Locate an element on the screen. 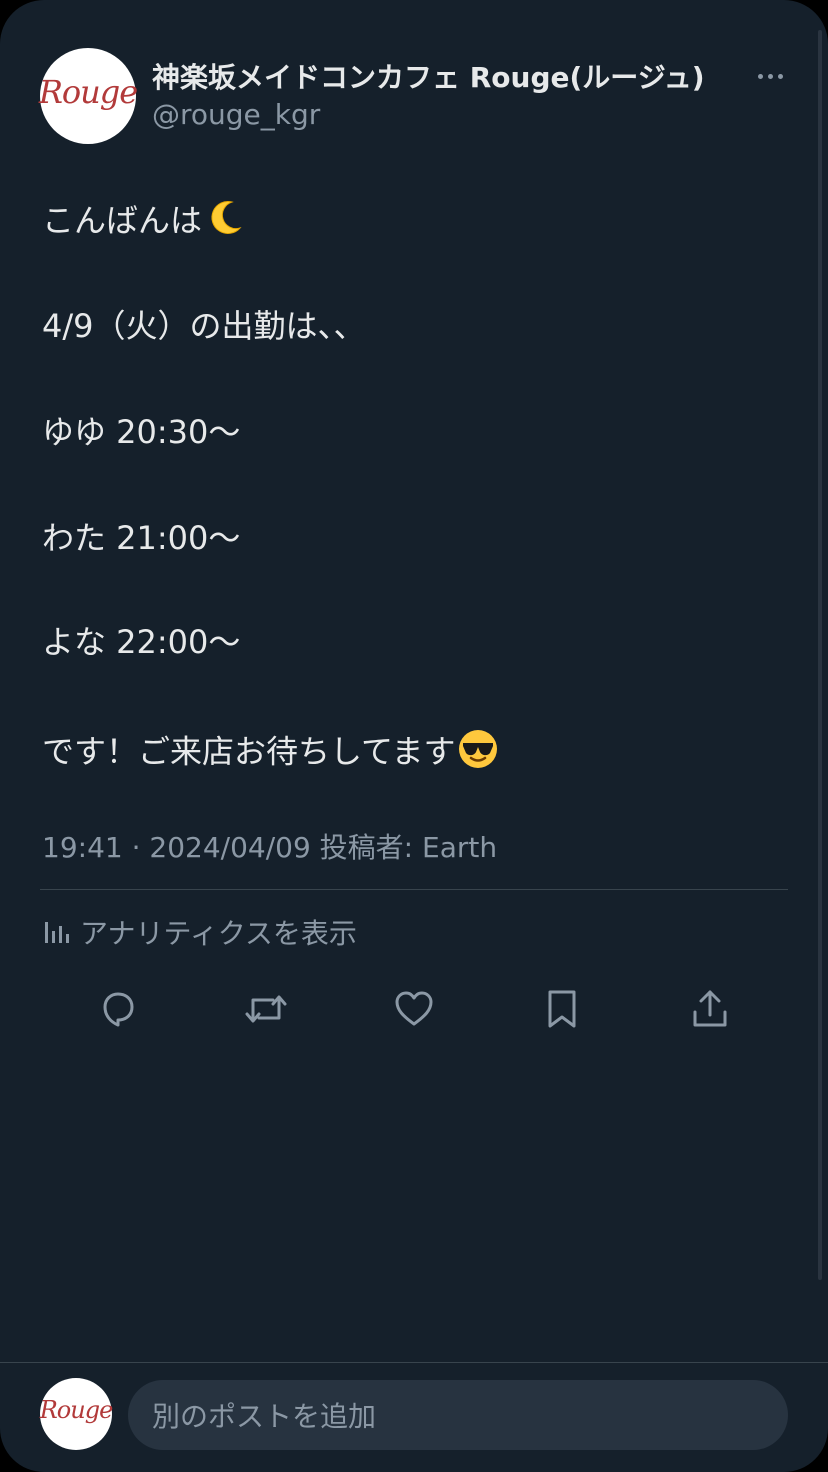  avatar-logo-subtext is located at coordinates (88, 114).